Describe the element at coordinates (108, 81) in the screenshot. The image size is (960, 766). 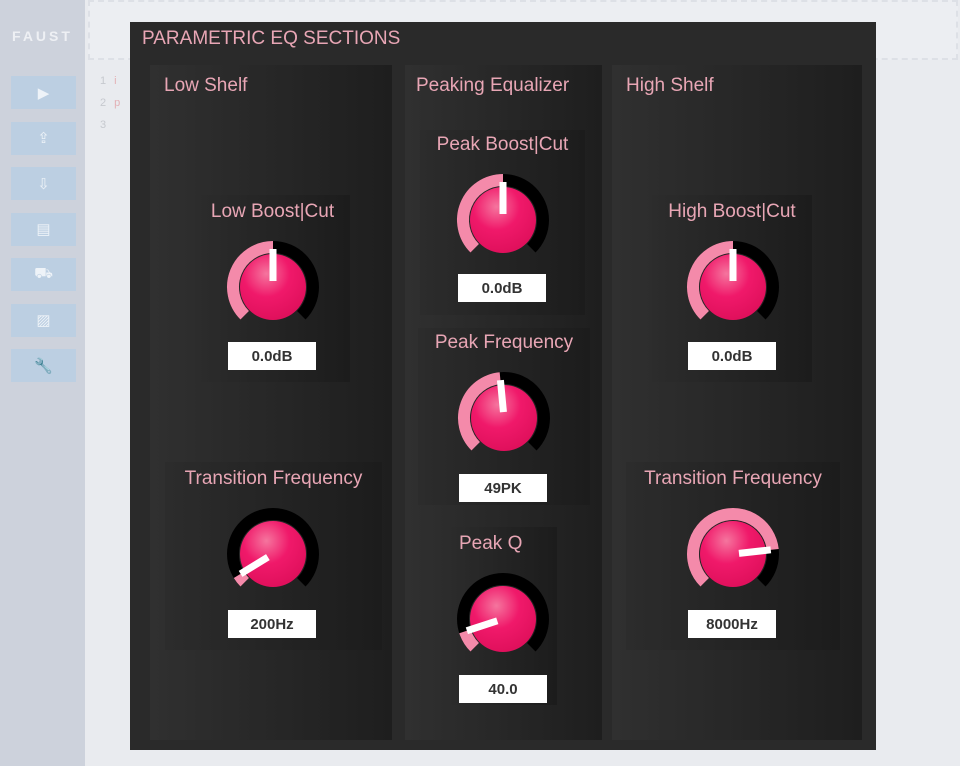
I see `code-line: 1i` at that location.